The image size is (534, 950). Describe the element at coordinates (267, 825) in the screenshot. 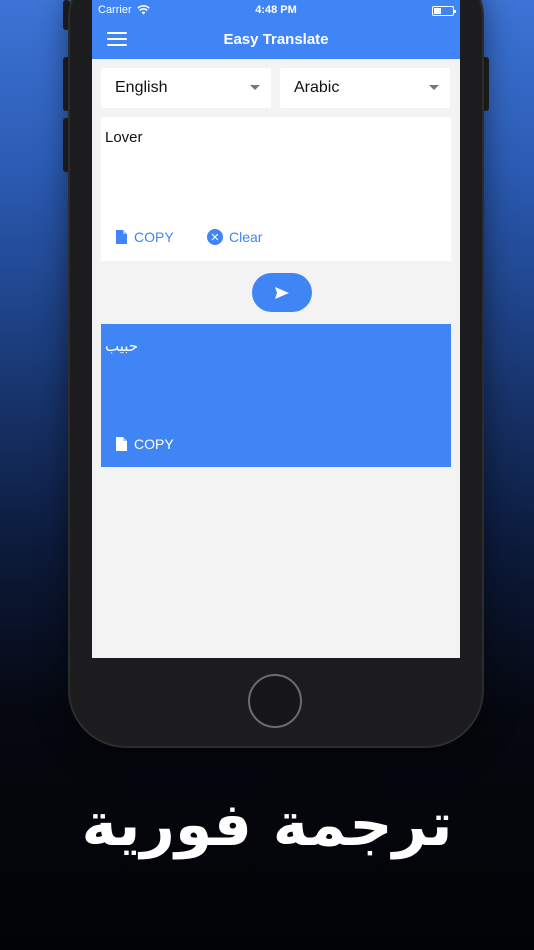

I see `promo-caption: ترجمة فورية` at that location.